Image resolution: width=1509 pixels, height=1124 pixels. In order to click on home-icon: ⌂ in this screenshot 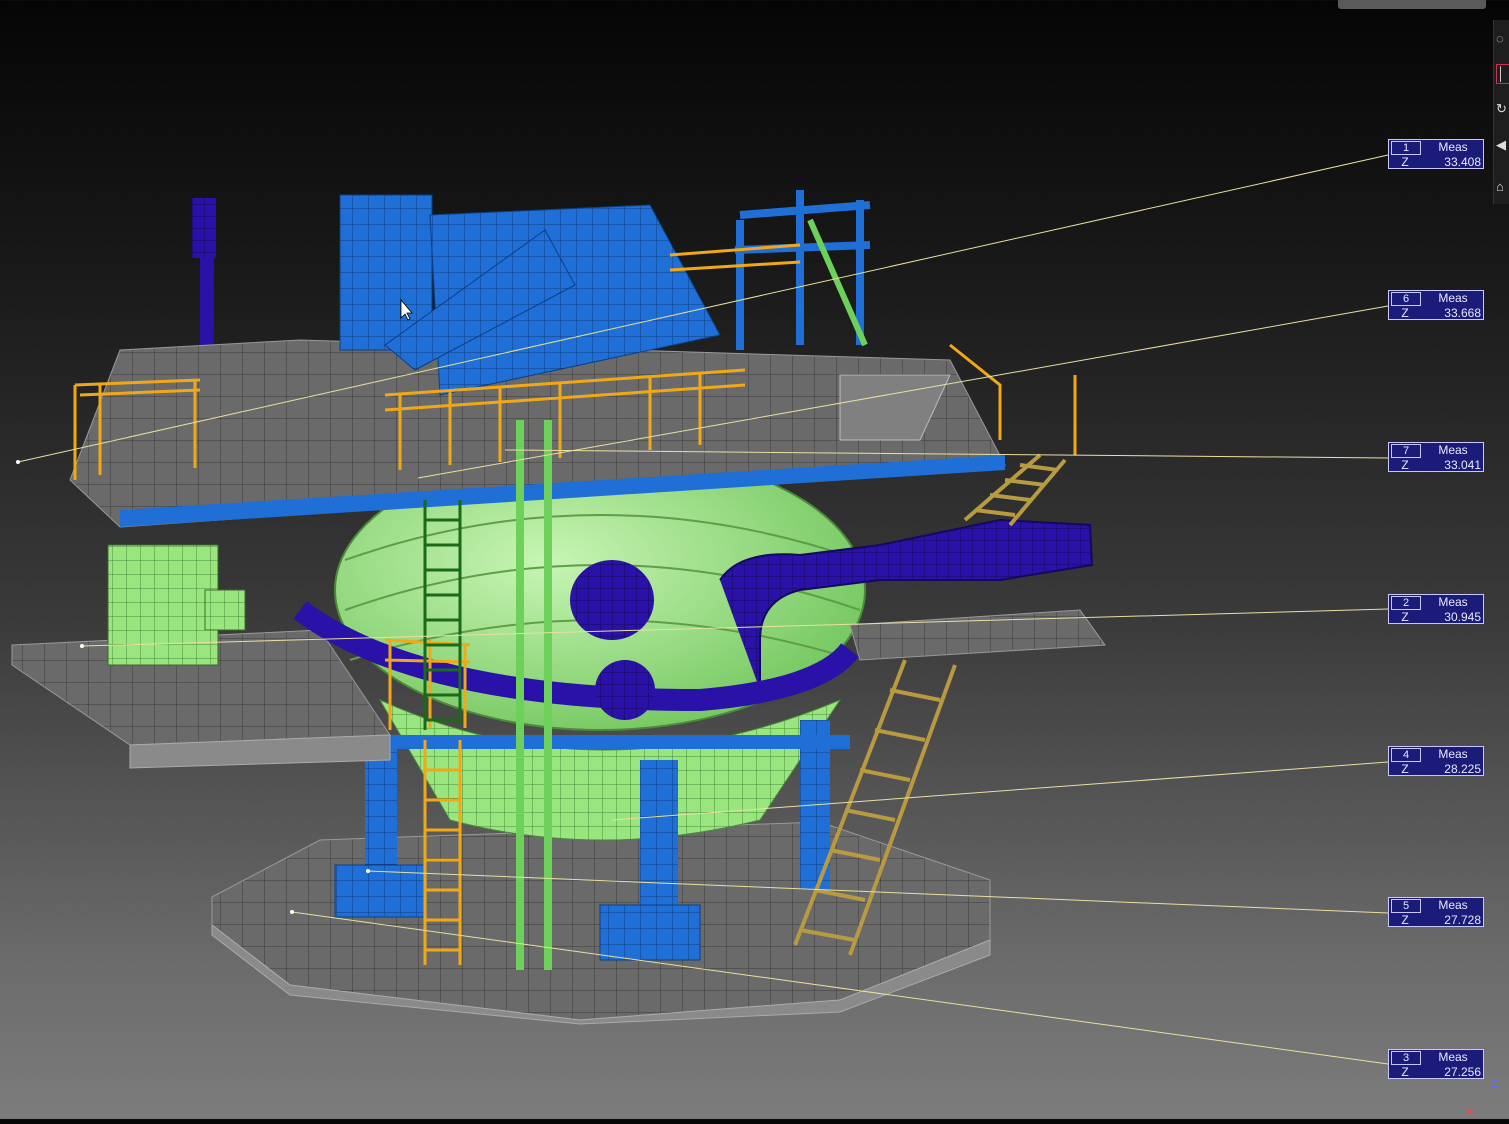, I will do `click(1502, 187)`.